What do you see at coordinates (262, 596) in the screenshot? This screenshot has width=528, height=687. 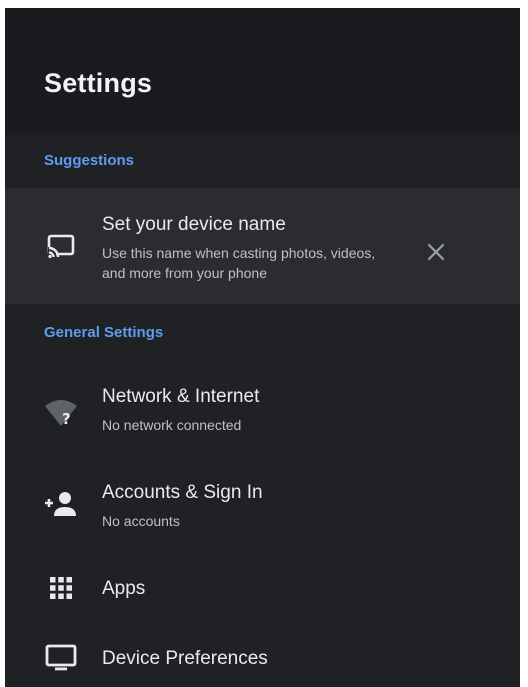 I see `menu-item-apps: Apps` at bounding box center [262, 596].